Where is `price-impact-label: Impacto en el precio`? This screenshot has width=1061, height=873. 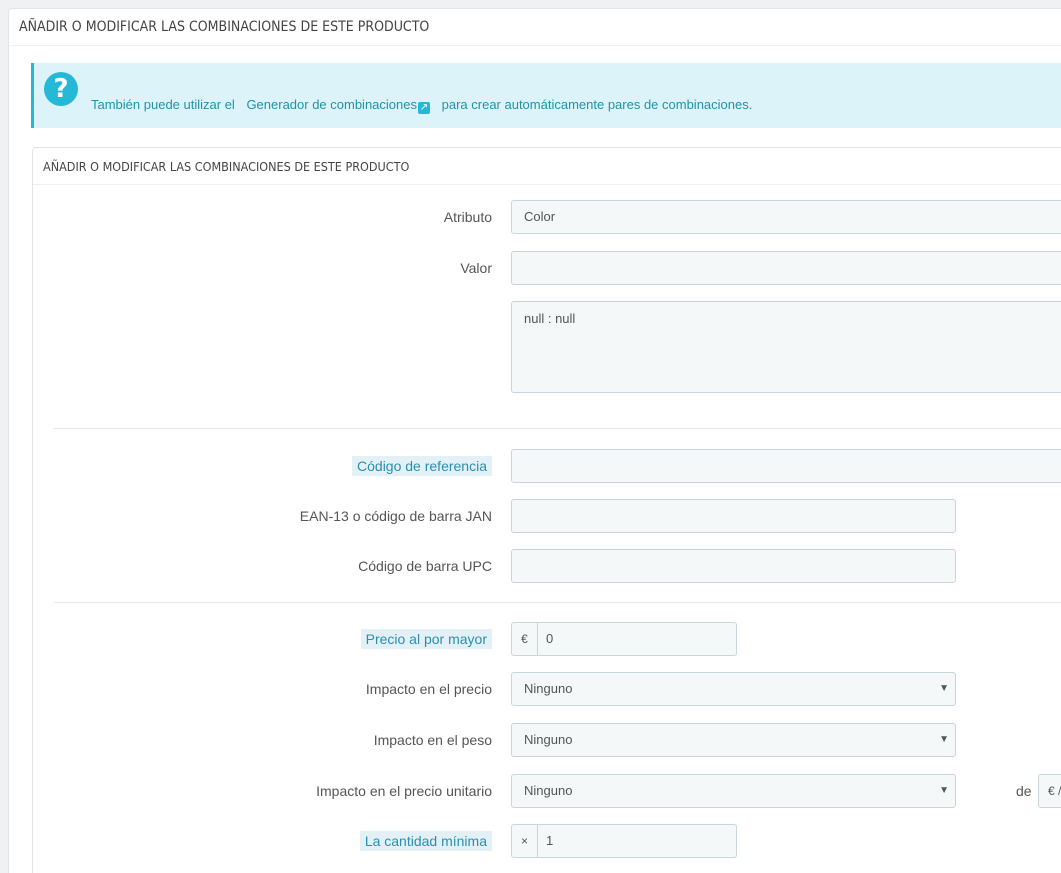
price-impact-label: Impacto en el precio is located at coordinates (428, 689).